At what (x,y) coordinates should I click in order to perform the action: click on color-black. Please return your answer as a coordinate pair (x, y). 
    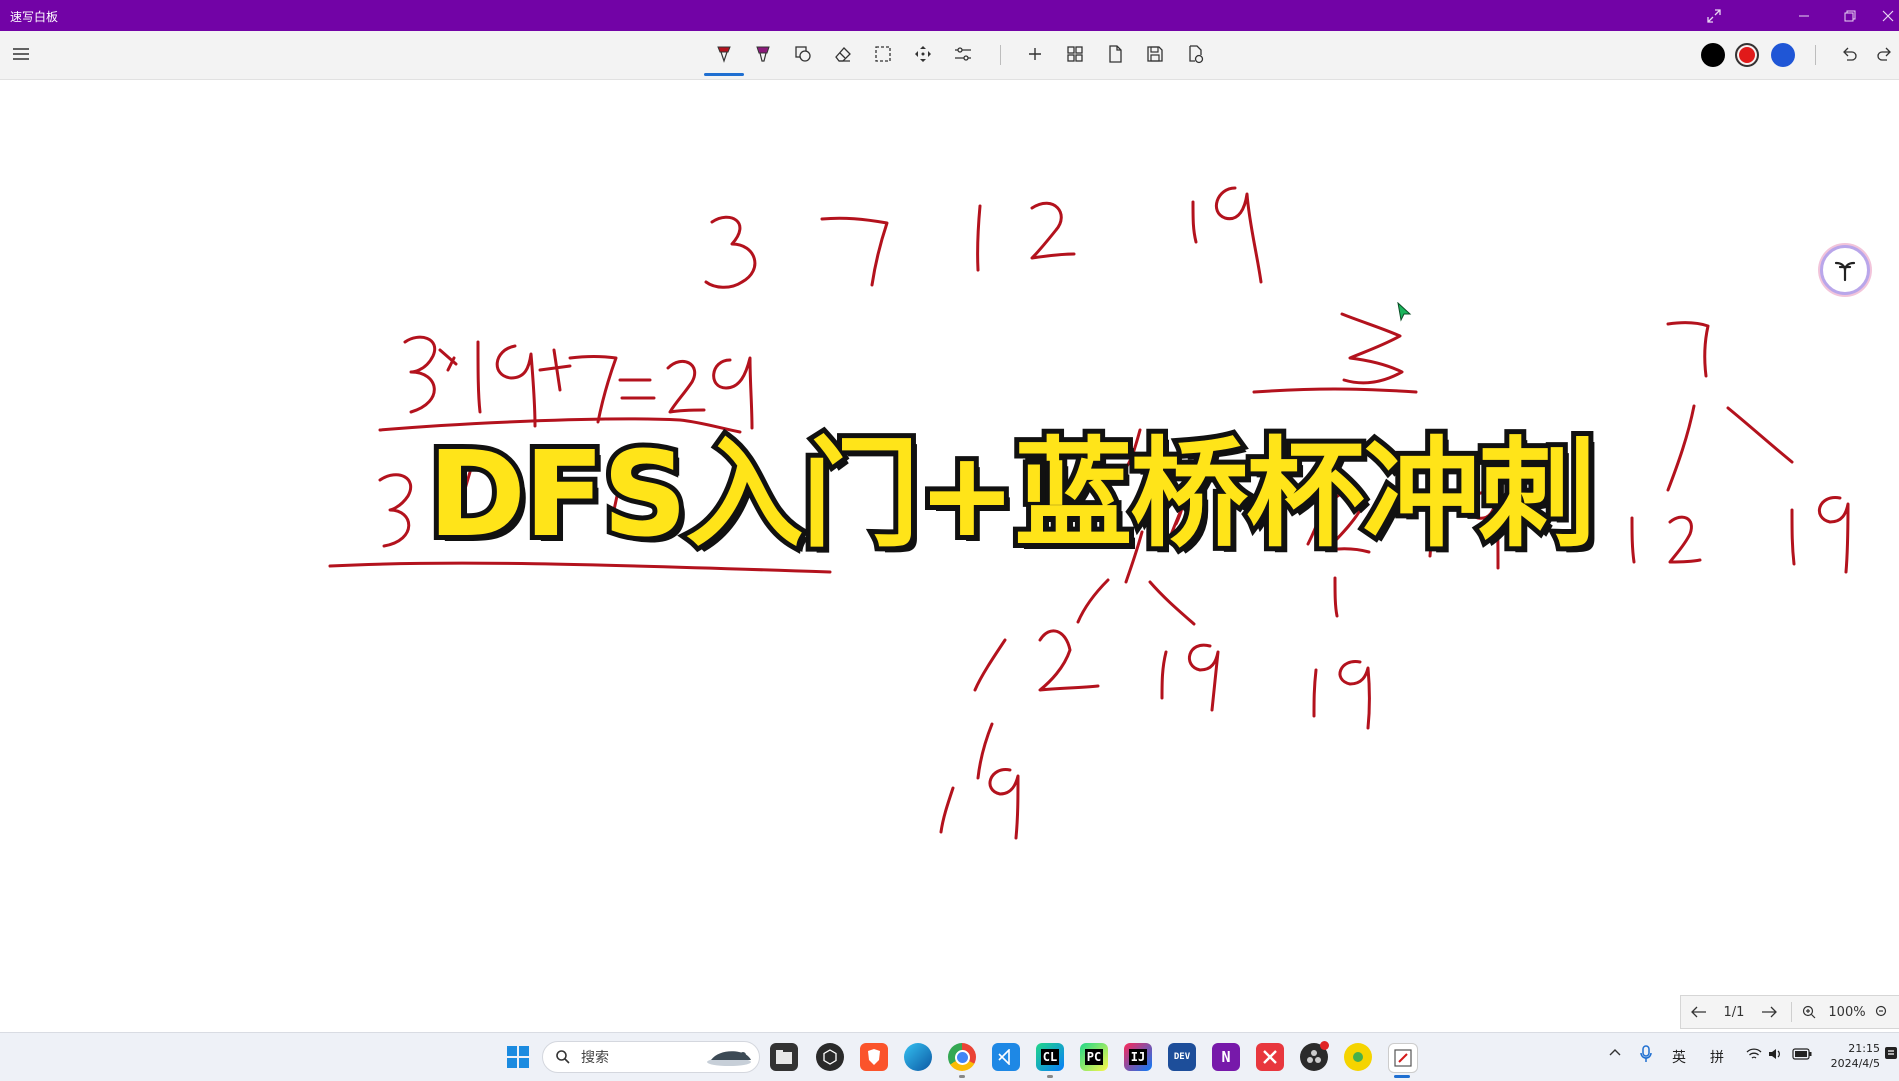
    Looking at the image, I should click on (1713, 55).